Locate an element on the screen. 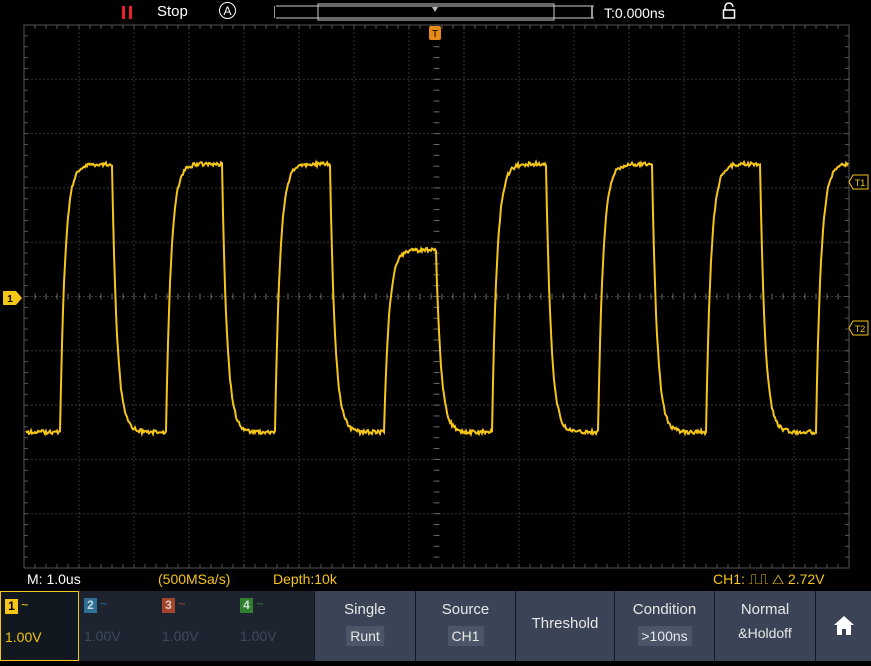 This screenshot has height=666, width=871. threshold-label: Threshold is located at coordinates (565, 623).